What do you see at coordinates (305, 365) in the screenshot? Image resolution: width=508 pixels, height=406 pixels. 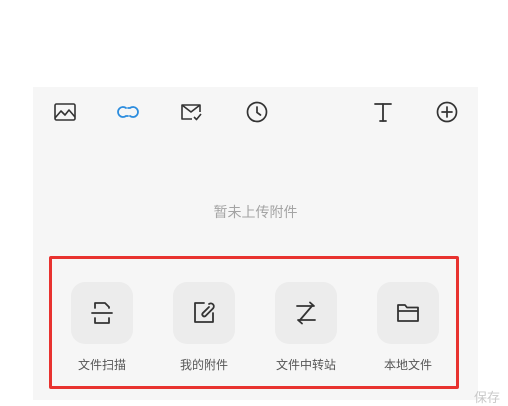 I see `option-label: 文件中转站` at bounding box center [305, 365].